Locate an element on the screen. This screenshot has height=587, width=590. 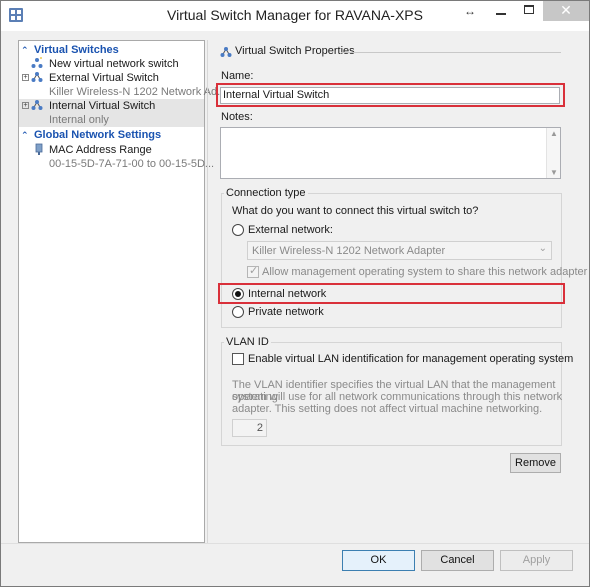
apply-button: Apply is located at coordinates (536, 560).